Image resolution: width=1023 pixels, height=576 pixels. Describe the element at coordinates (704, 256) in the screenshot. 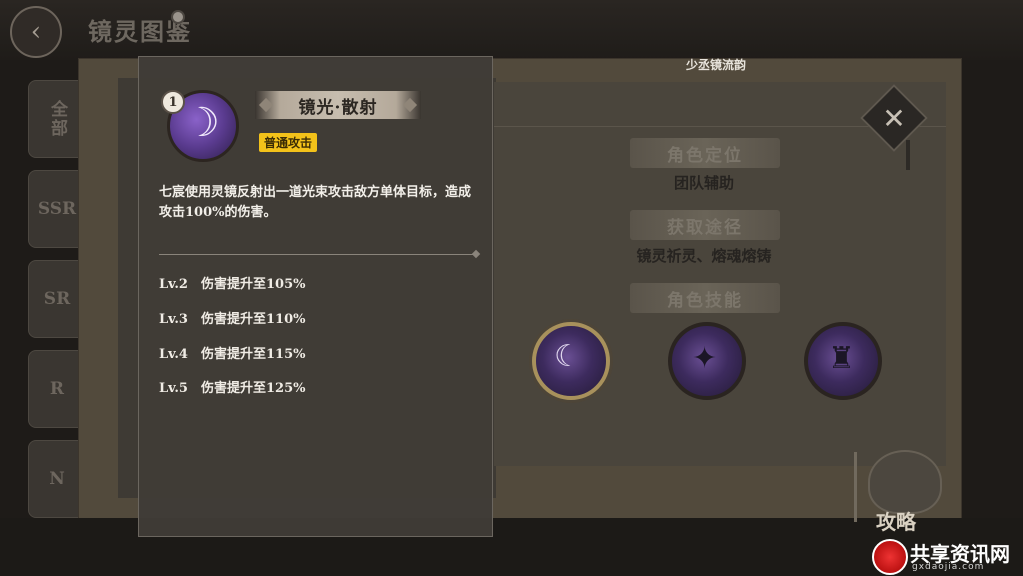

I see `source-value: 镜灵祈灵、熔魂熔铸` at that location.